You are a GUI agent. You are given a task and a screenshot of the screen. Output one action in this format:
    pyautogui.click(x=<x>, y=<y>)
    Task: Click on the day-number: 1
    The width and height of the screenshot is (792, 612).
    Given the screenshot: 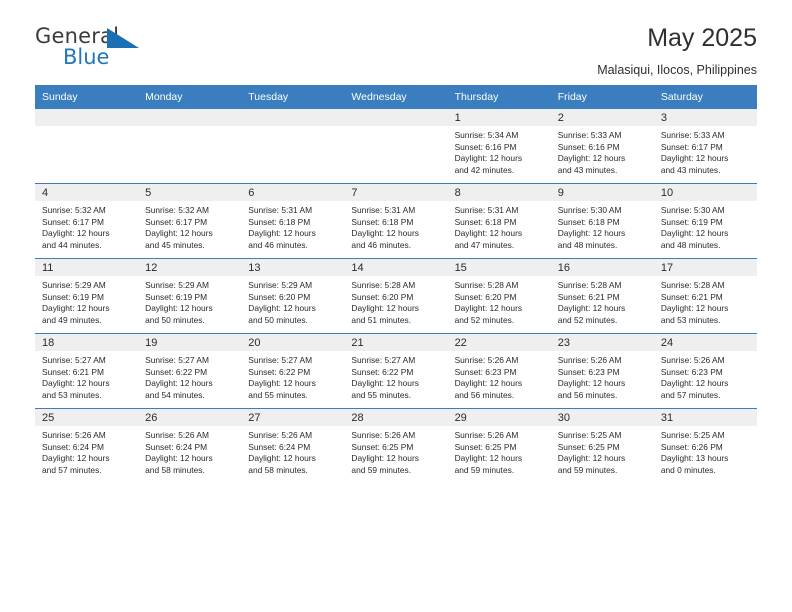 What is the action you would take?
    pyautogui.click(x=499, y=117)
    